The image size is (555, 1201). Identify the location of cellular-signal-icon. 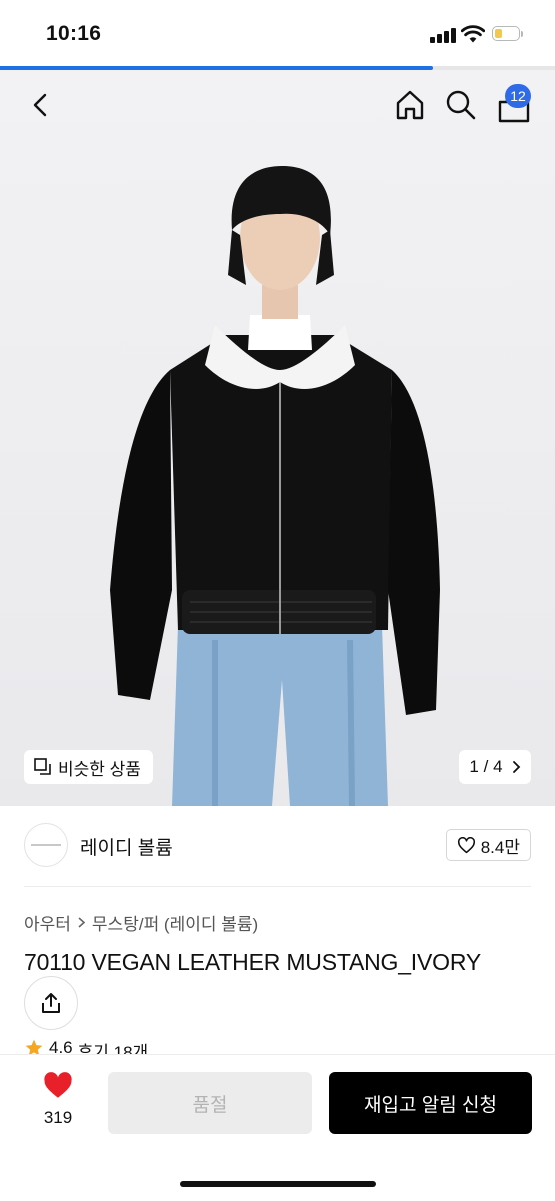
(443, 35).